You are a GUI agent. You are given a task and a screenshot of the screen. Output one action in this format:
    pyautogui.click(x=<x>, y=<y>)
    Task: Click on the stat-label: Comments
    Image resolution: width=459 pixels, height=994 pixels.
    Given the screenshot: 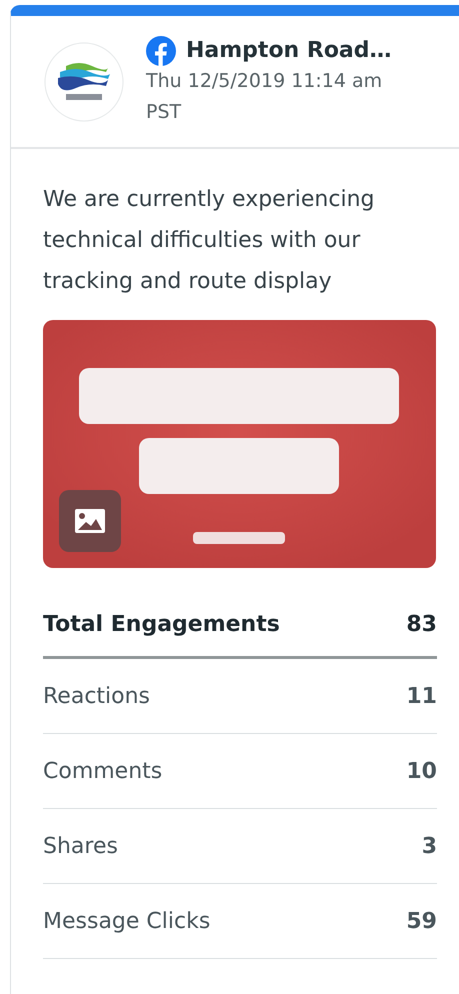 What is the action you would take?
    pyautogui.click(x=102, y=771)
    